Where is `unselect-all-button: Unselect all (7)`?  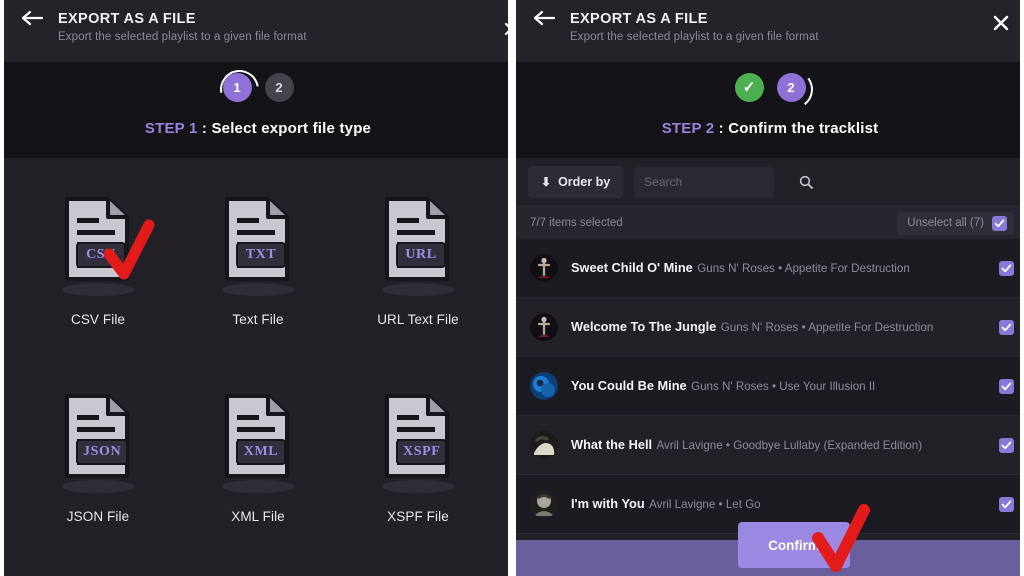
unselect-all-button: Unselect all (7) is located at coordinates (955, 223).